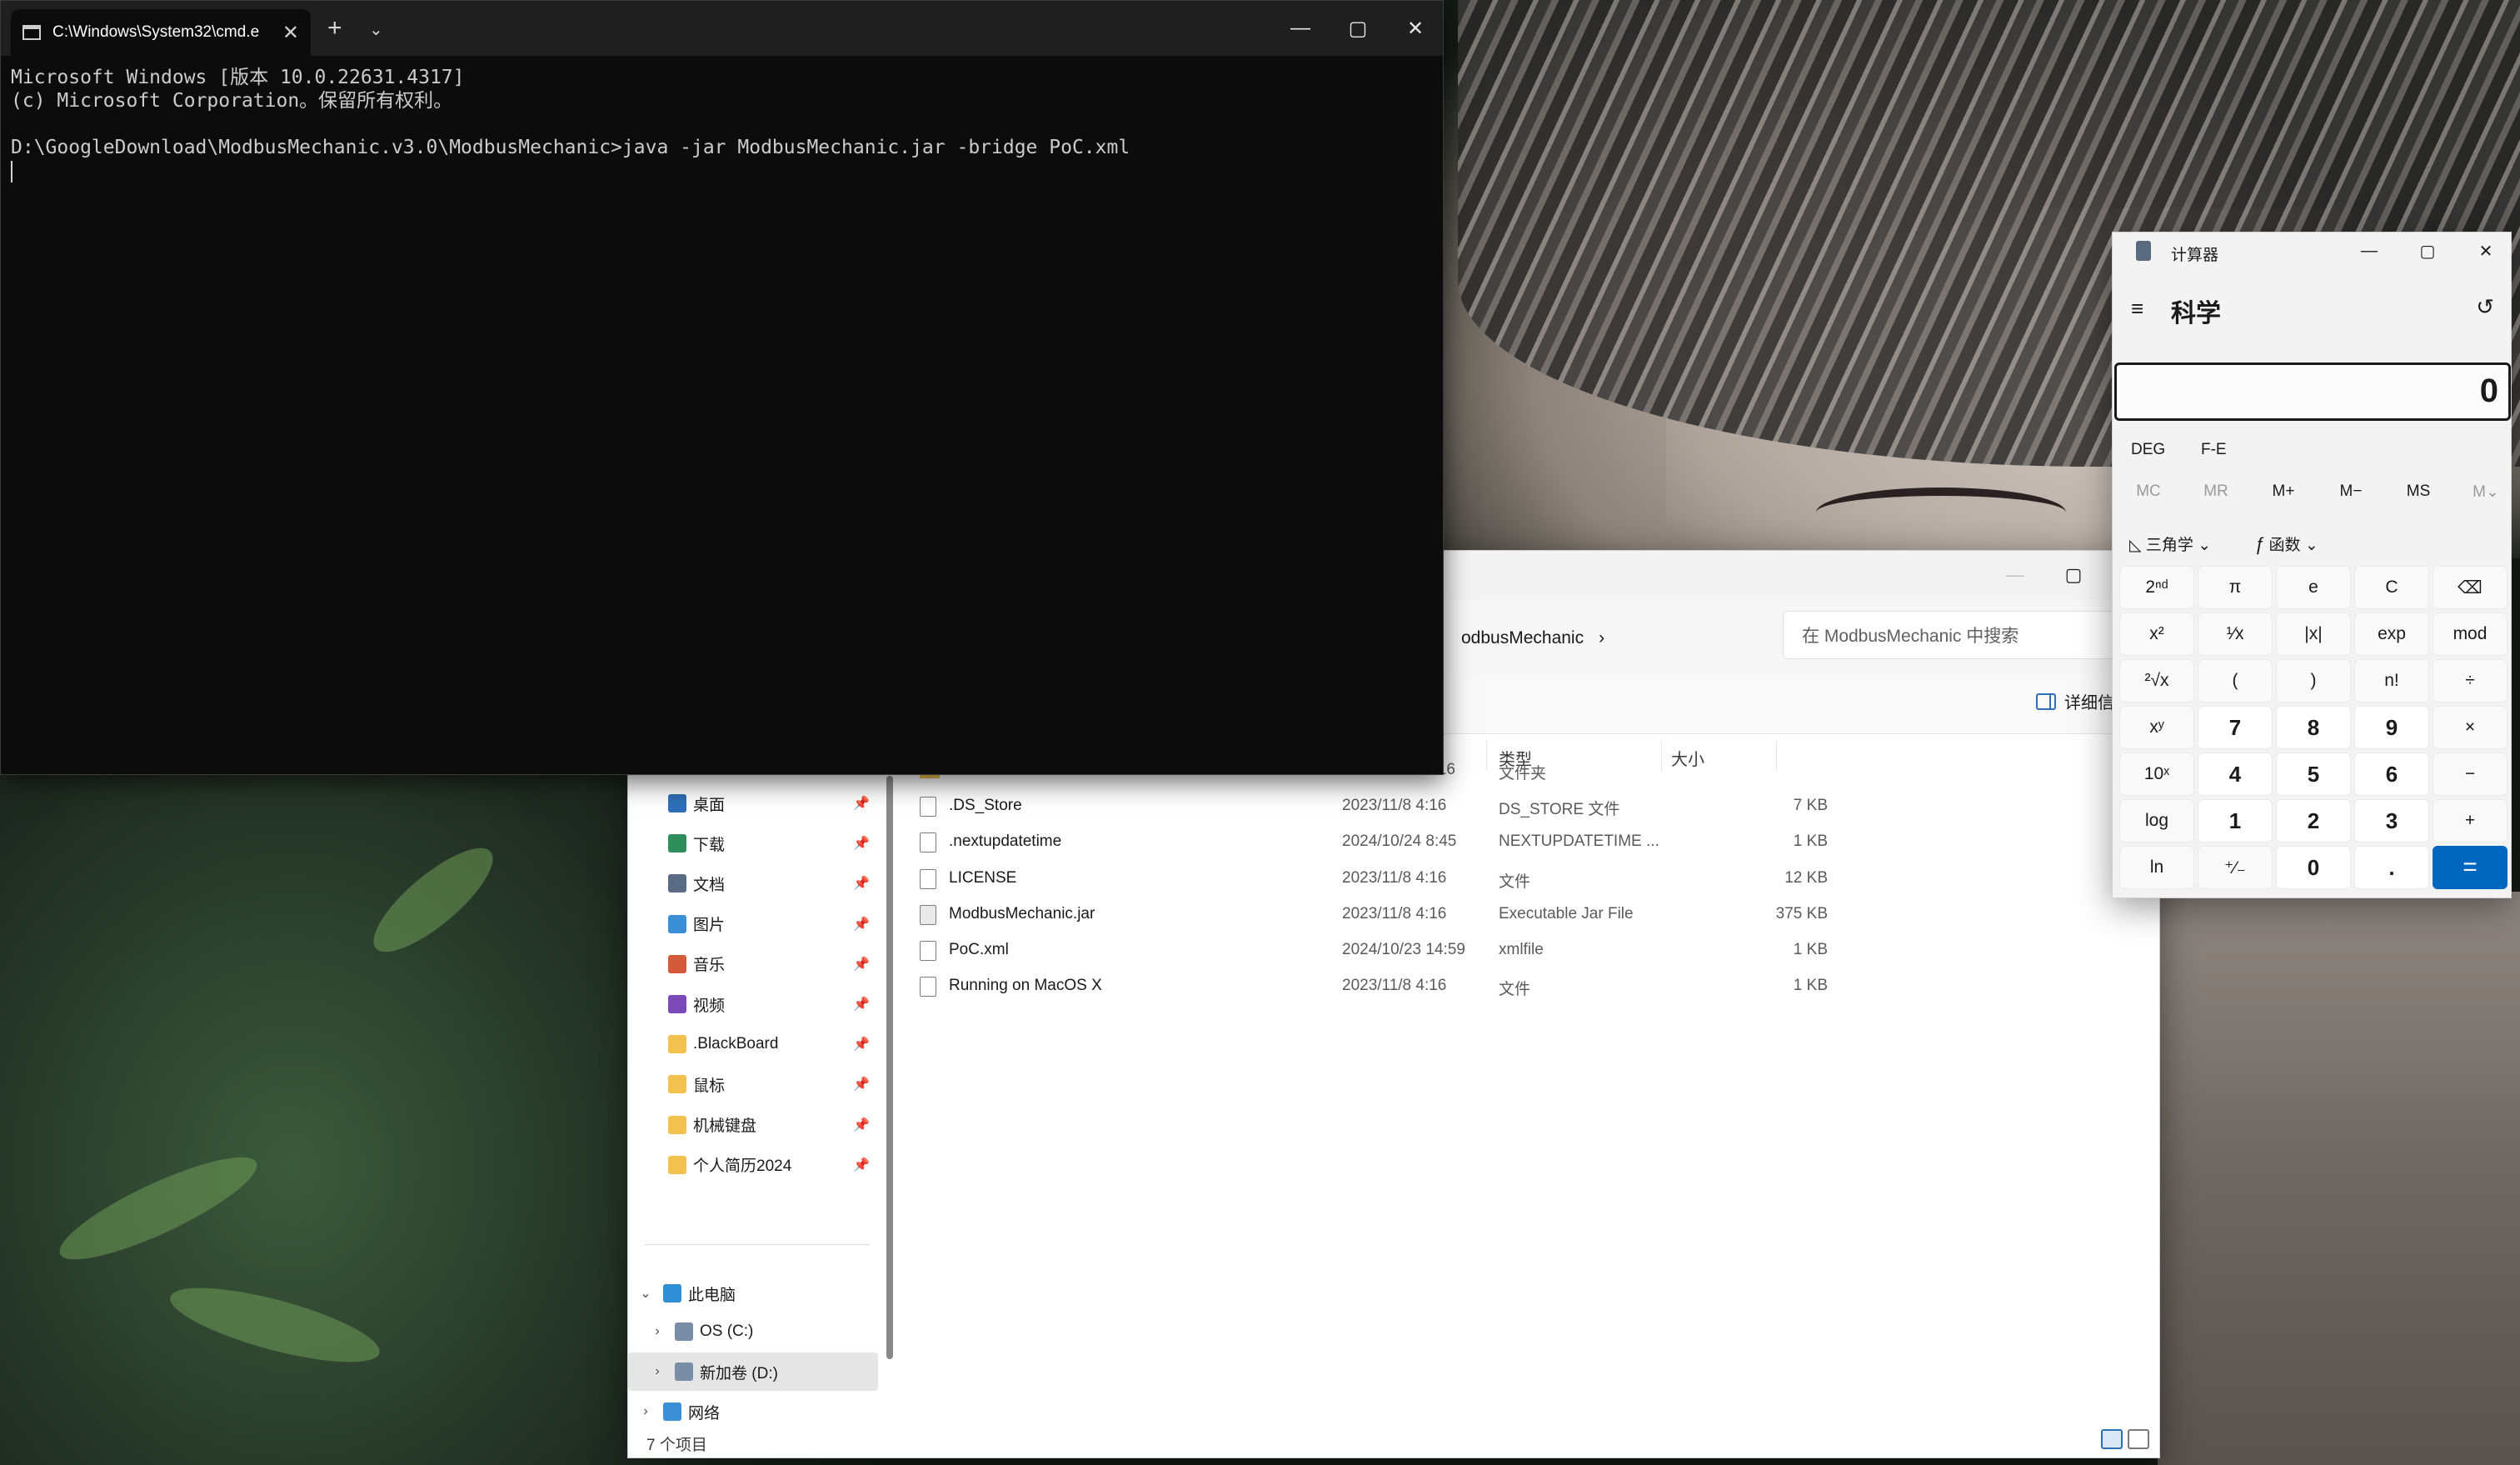 The image size is (2520, 1465). Describe the element at coordinates (2156, 587) in the screenshot. I see `operator-button: 2ⁿᵈ` at that location.